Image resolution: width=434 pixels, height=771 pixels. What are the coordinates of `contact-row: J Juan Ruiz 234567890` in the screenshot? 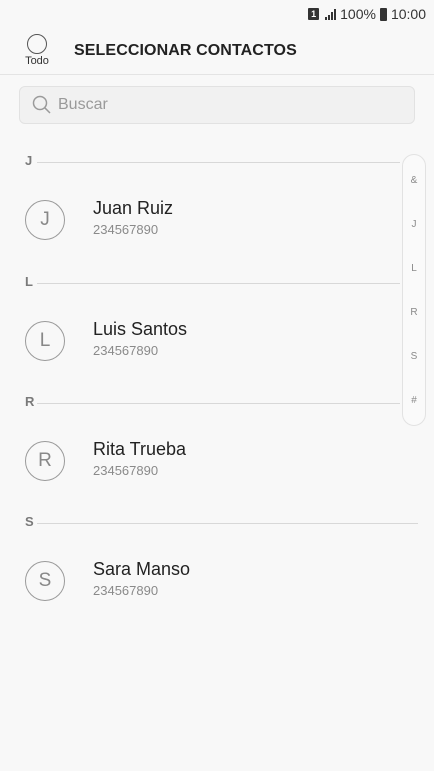 It's located at (200, 220).